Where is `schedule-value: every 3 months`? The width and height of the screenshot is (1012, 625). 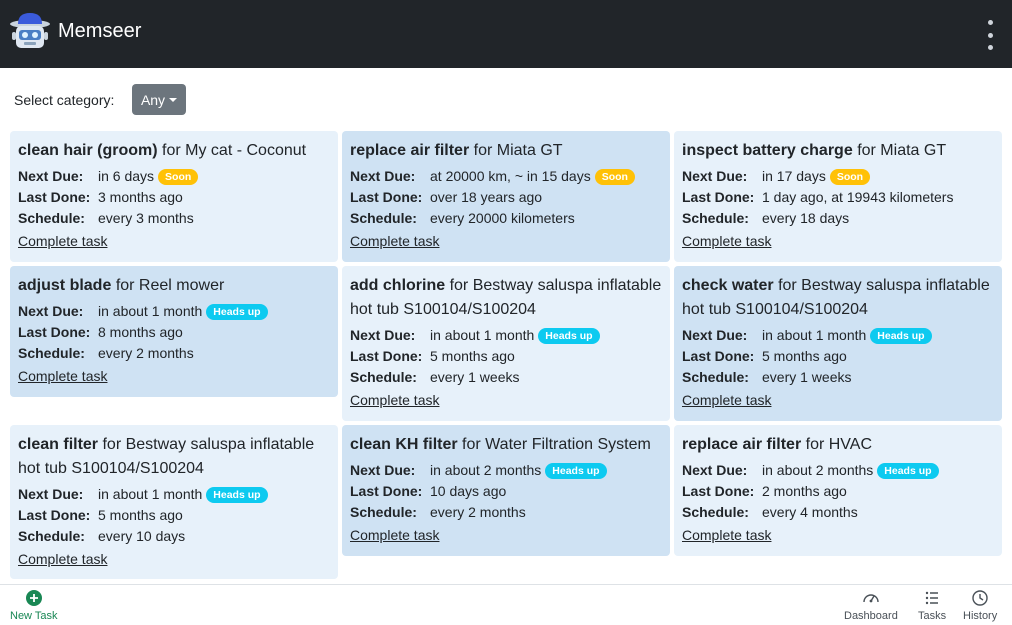
schedule-value: every 3 months is located at coordinates (146, 218).